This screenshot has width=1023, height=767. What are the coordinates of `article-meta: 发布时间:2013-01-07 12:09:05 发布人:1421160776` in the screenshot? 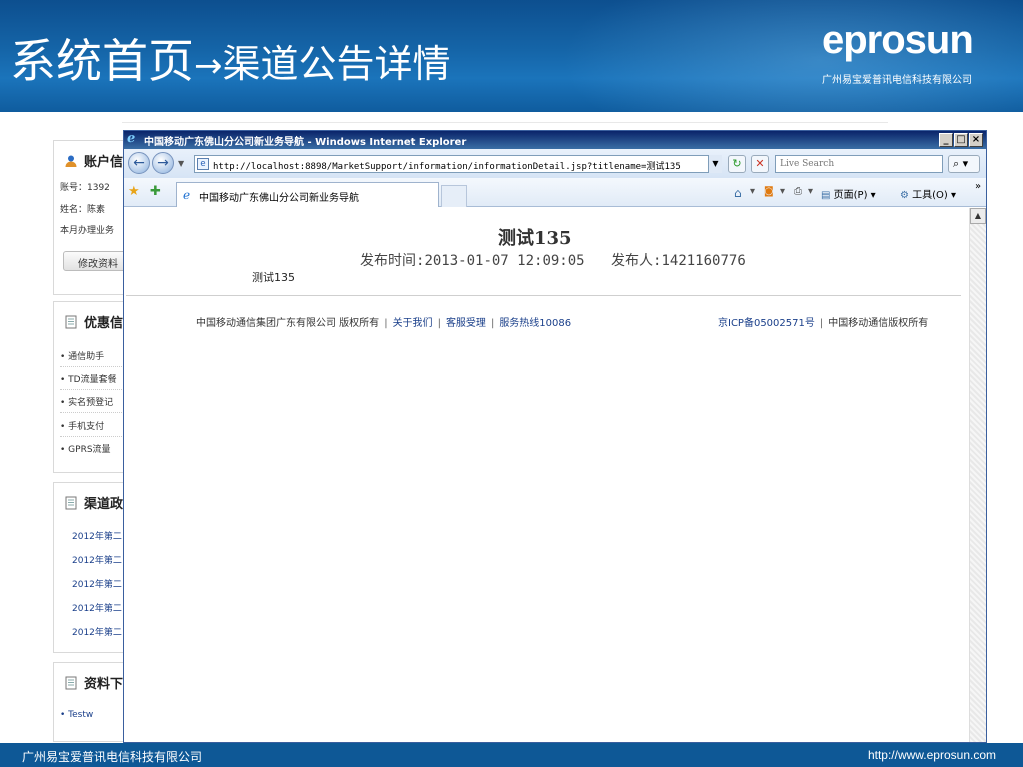 It's located at (553, 260).